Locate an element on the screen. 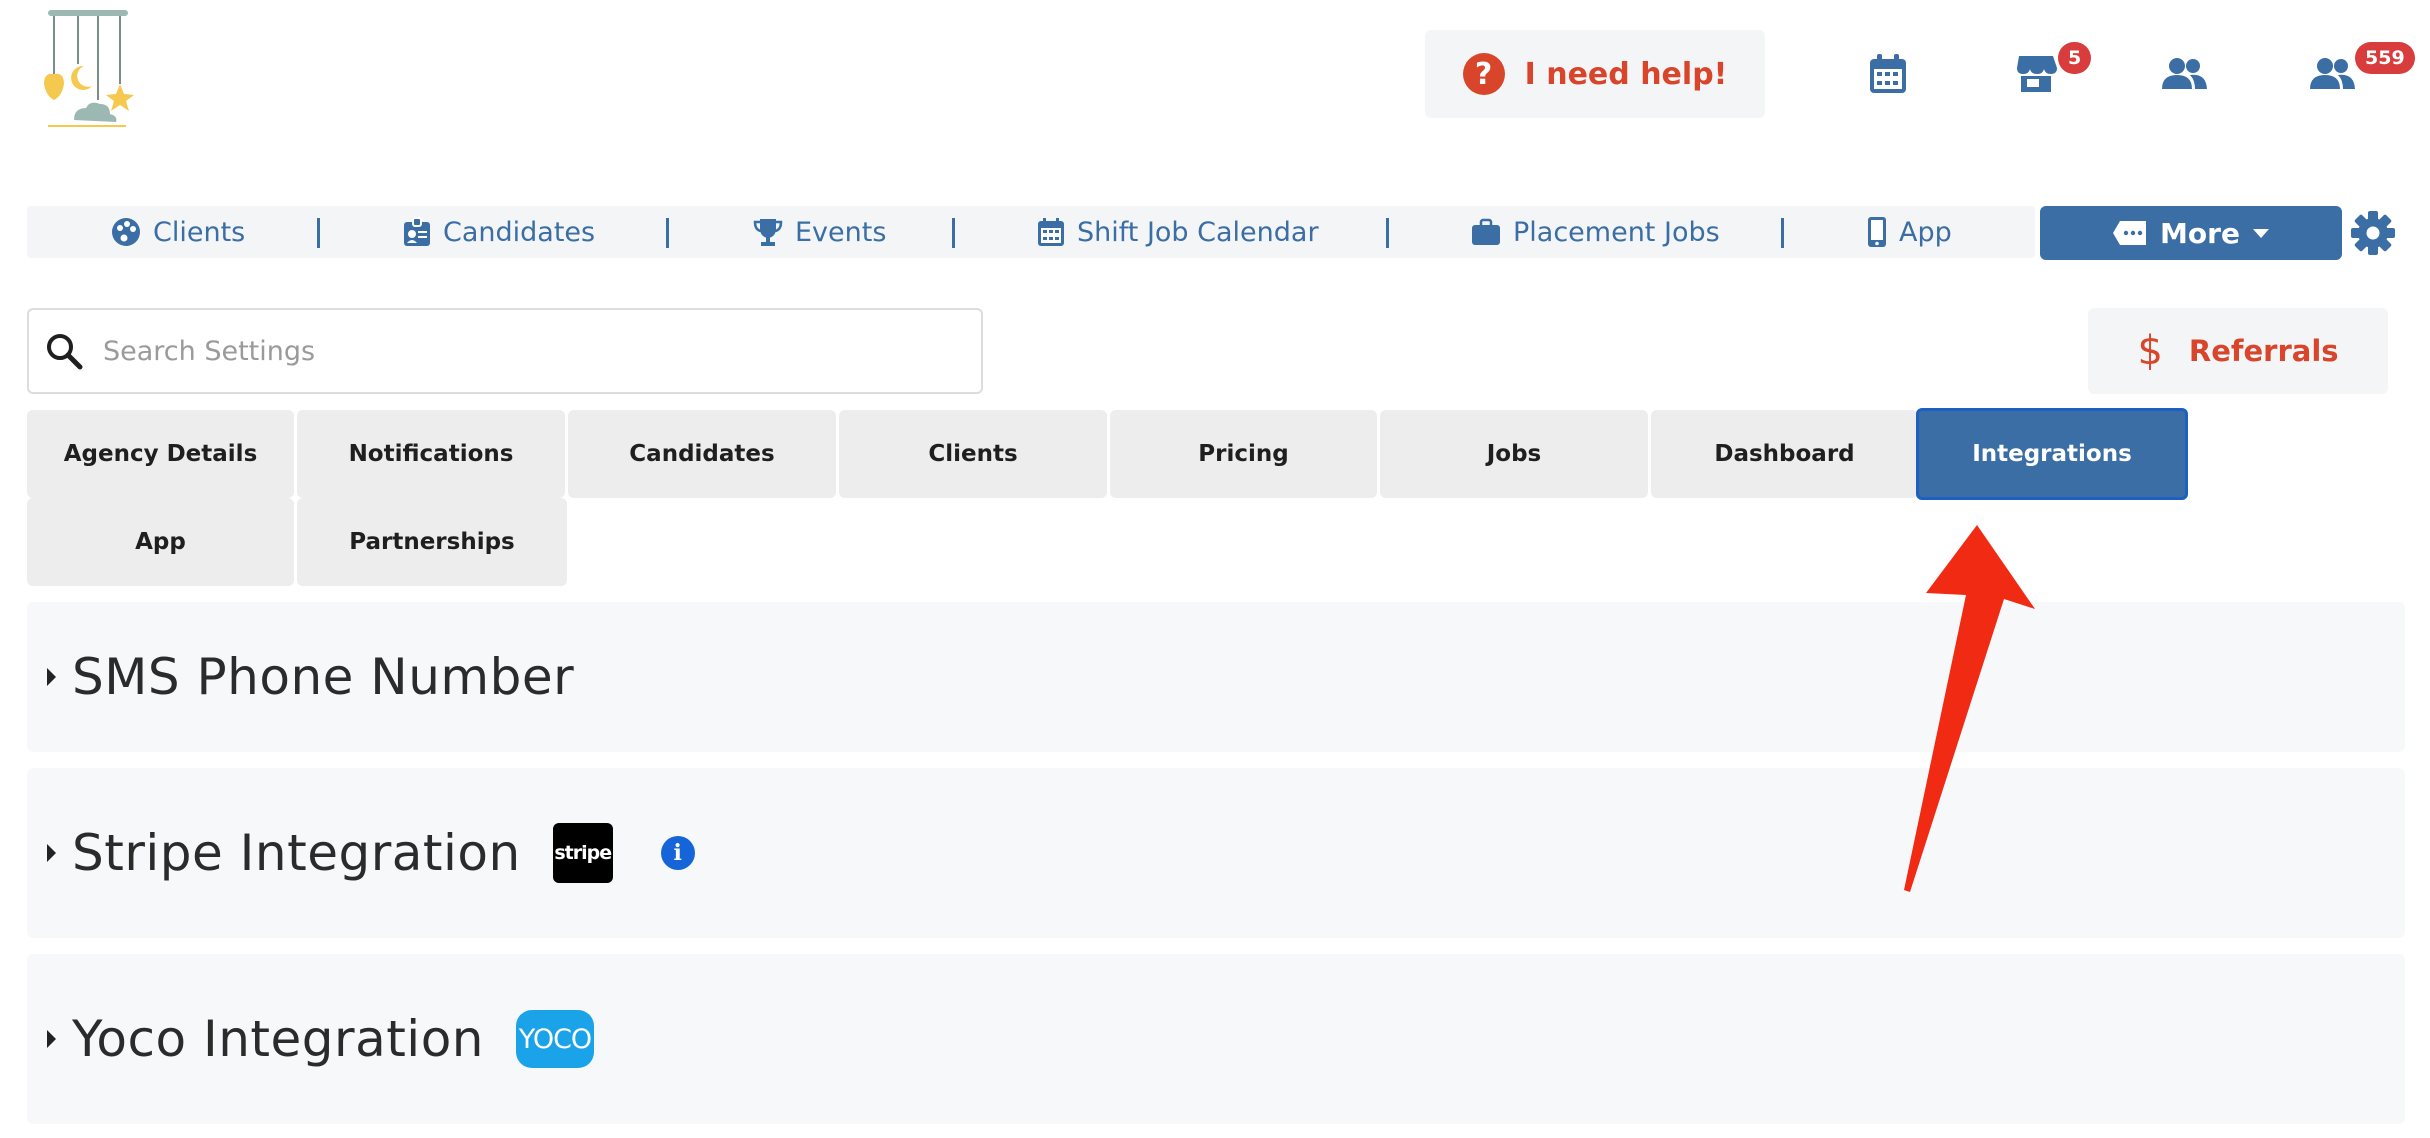 This screenshot has width=2430, height=1138. tab-label: Dashboard is located at coordinates (1784, 454).